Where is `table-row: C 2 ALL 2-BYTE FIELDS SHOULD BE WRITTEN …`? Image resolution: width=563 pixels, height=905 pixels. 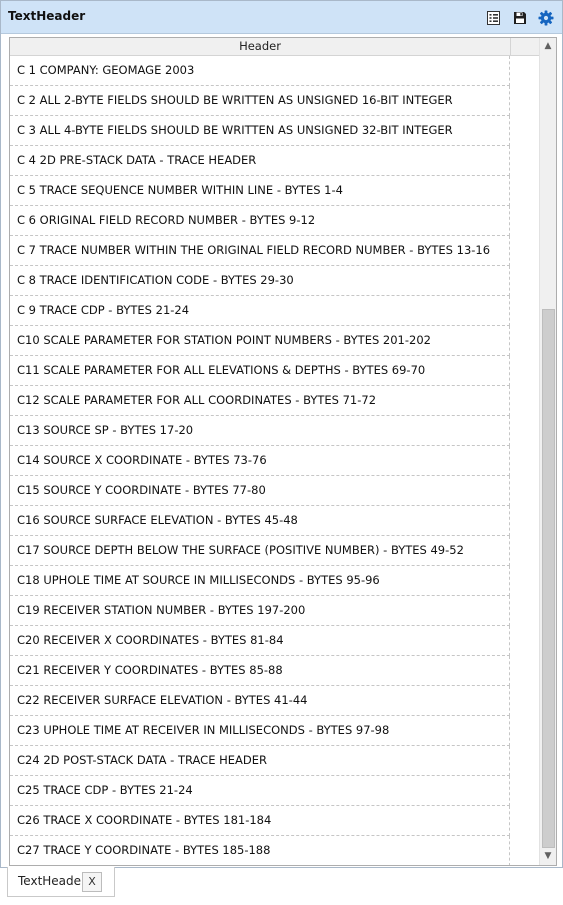 table-row: C 2 ALL 2-BYTE FIELDS SHOULD BE WRITTEN … is located at coordinates (260, 101).